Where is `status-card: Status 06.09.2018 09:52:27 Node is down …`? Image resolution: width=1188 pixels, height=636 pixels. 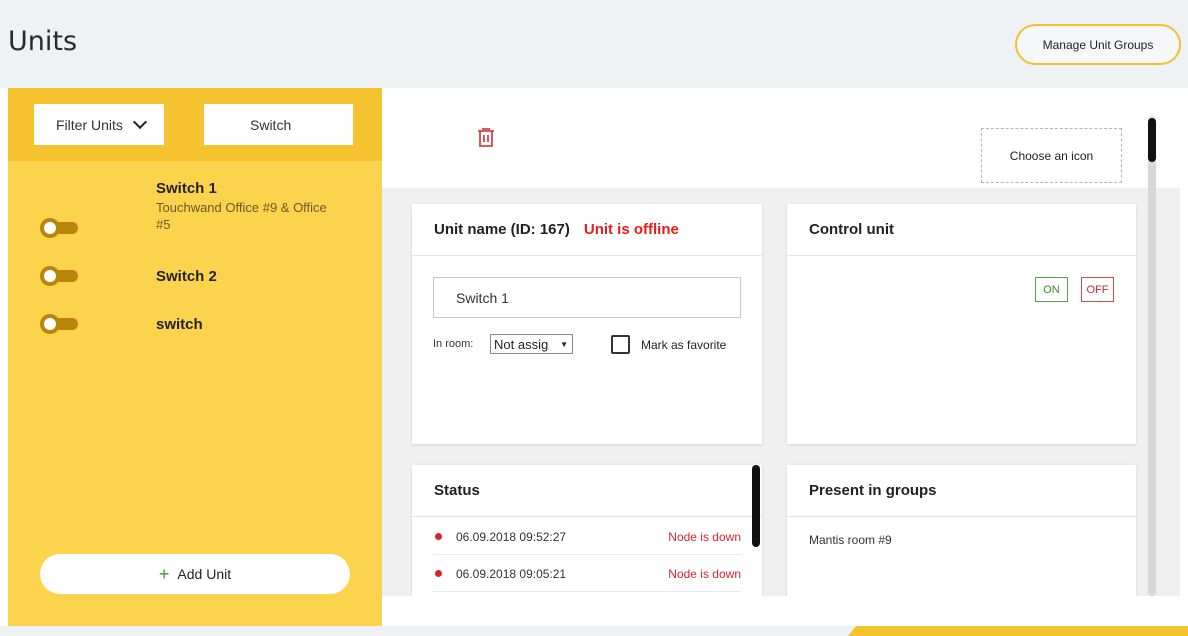 status-card: Status 06.09.2018 09:52:27 Node is down … is located at coordinates (587, 530).